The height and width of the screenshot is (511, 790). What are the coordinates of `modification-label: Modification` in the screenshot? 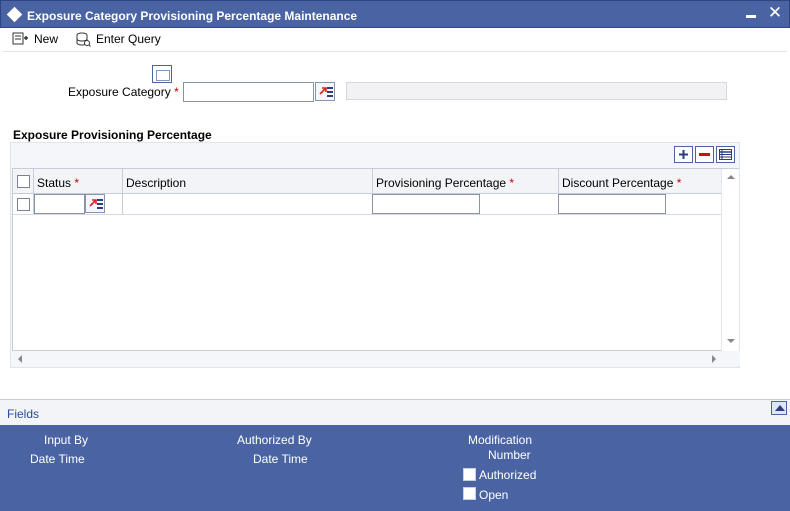 It's located at (500, 440).